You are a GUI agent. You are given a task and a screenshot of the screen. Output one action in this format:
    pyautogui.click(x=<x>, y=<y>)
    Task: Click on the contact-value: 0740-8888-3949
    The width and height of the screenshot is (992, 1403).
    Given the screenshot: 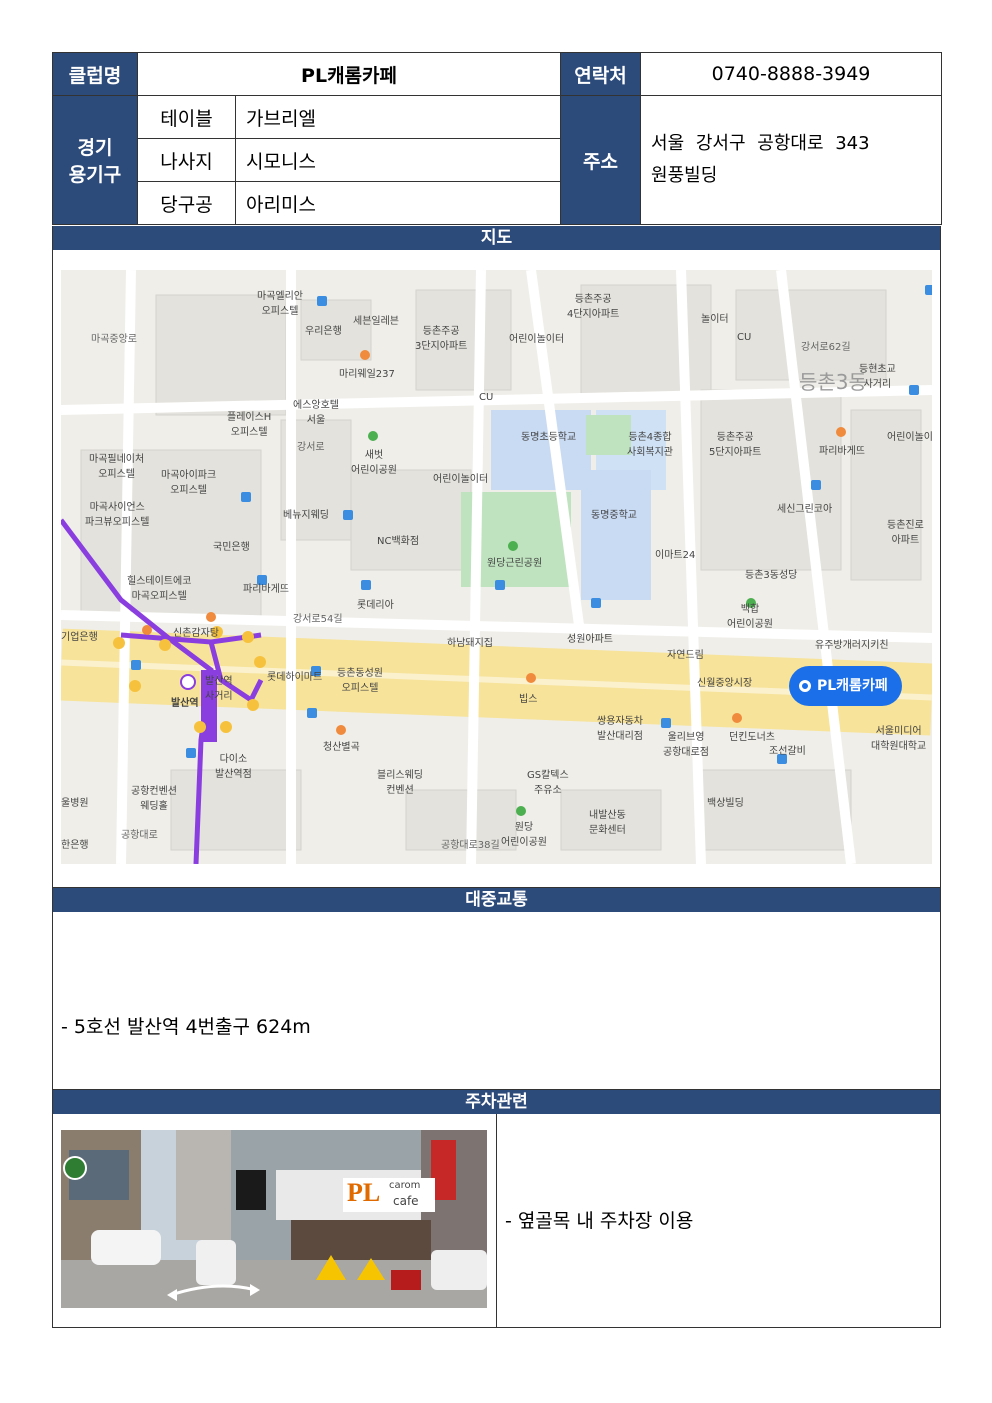 What is the action you would take?
    pyautogui.click(x=791, y=74)
    